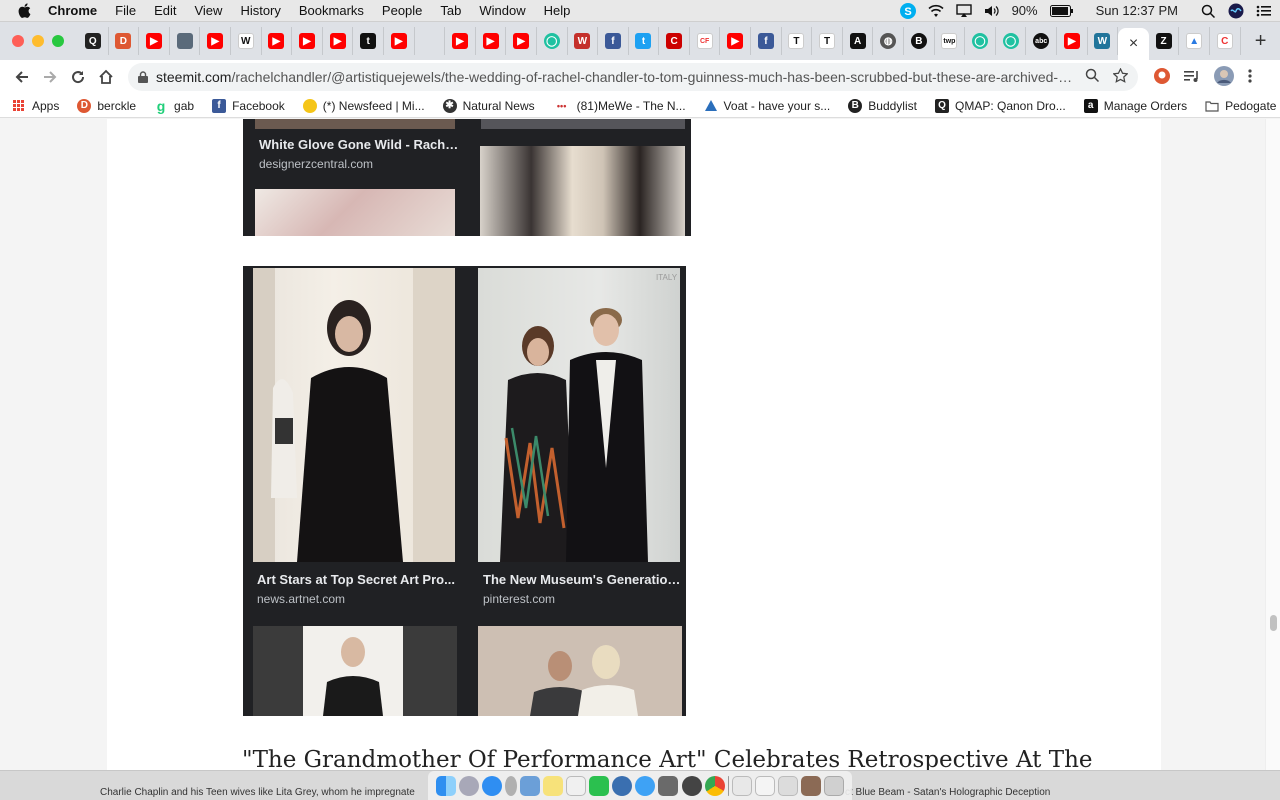 The image size is (1280, 800). What do you see at coordinates (331, 10) in the screenshot?
I see `menu-bookmarks: Bookmarks` at bounding box center [331, 10].